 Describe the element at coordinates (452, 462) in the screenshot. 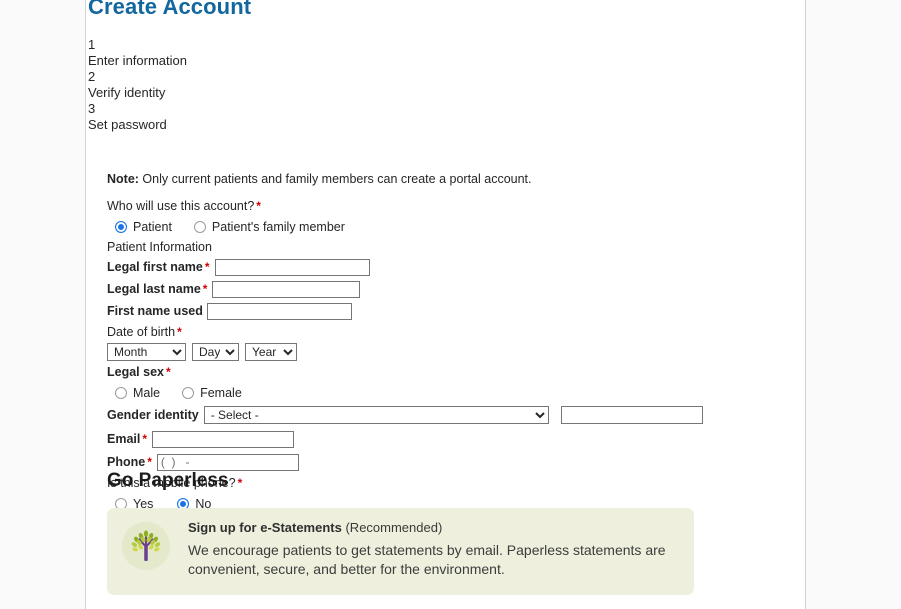

I see `field-row-phone: Phone *` at that location.